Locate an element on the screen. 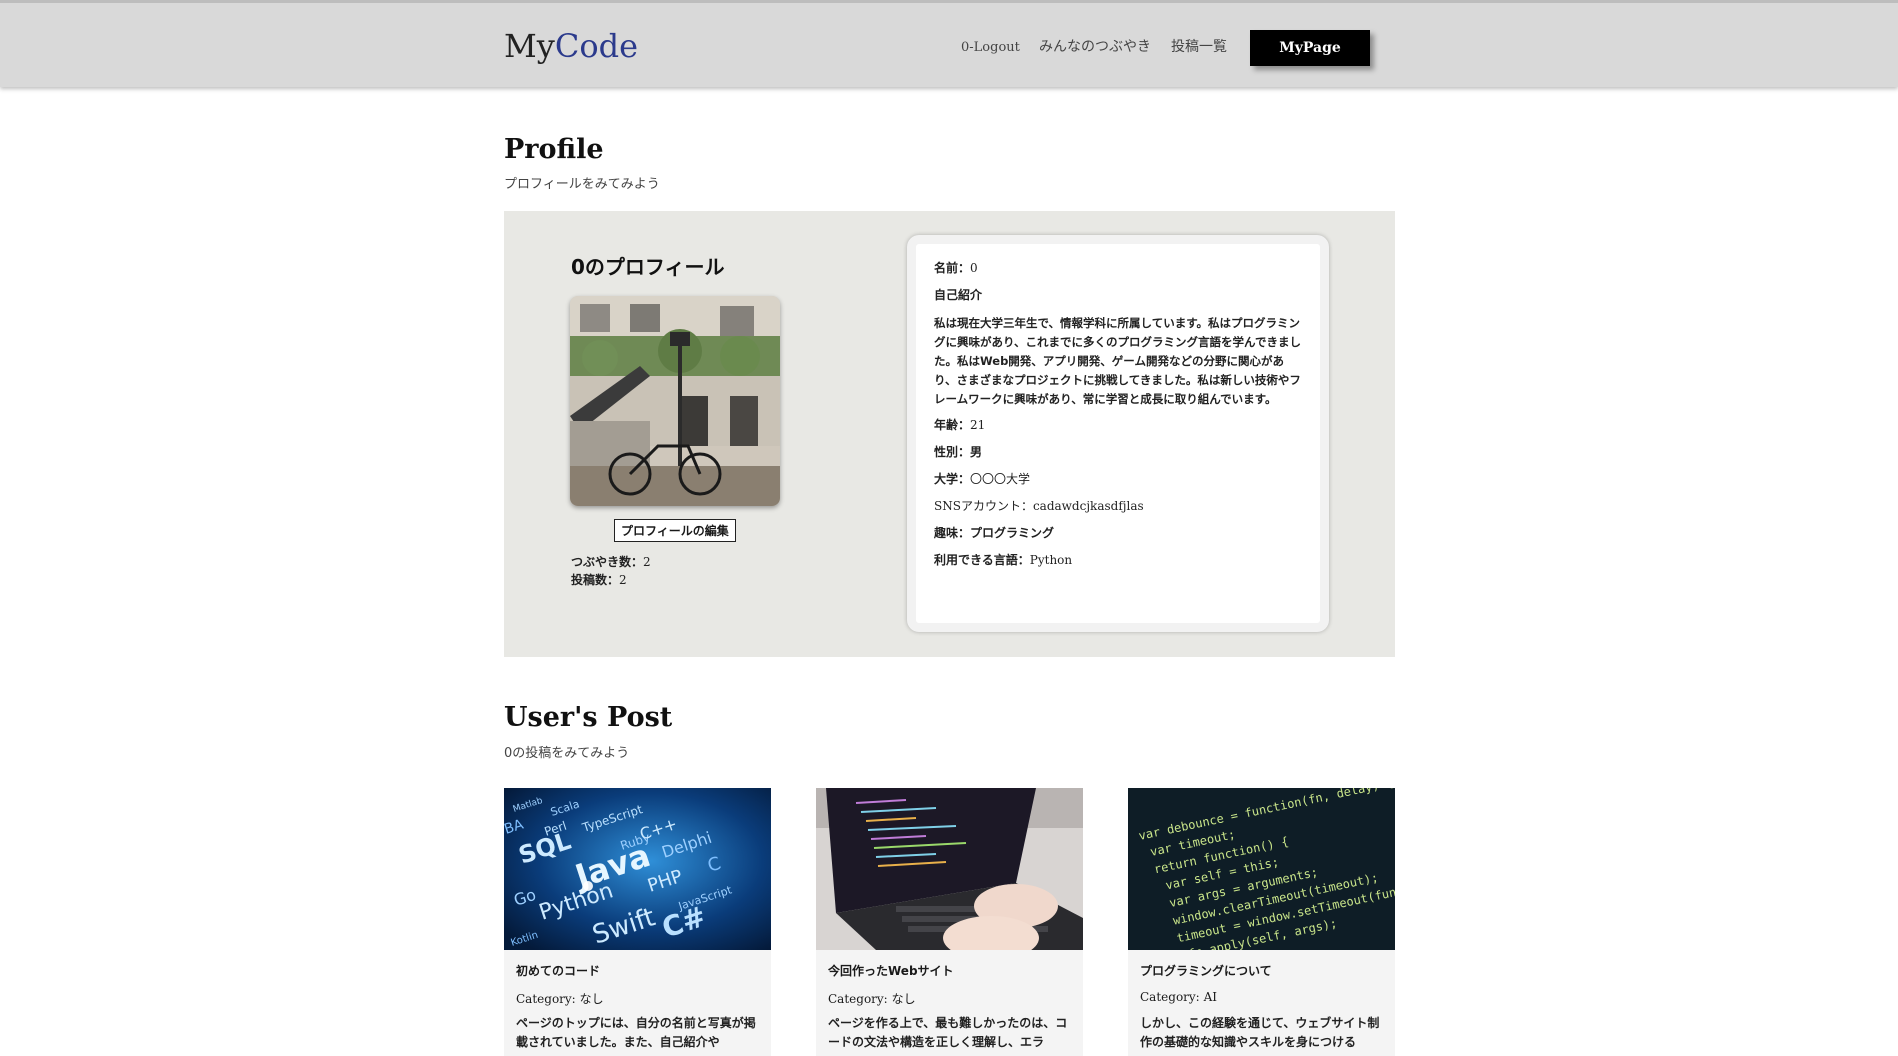  tweet-count-value: 2 is located at coordinates (647, 562).